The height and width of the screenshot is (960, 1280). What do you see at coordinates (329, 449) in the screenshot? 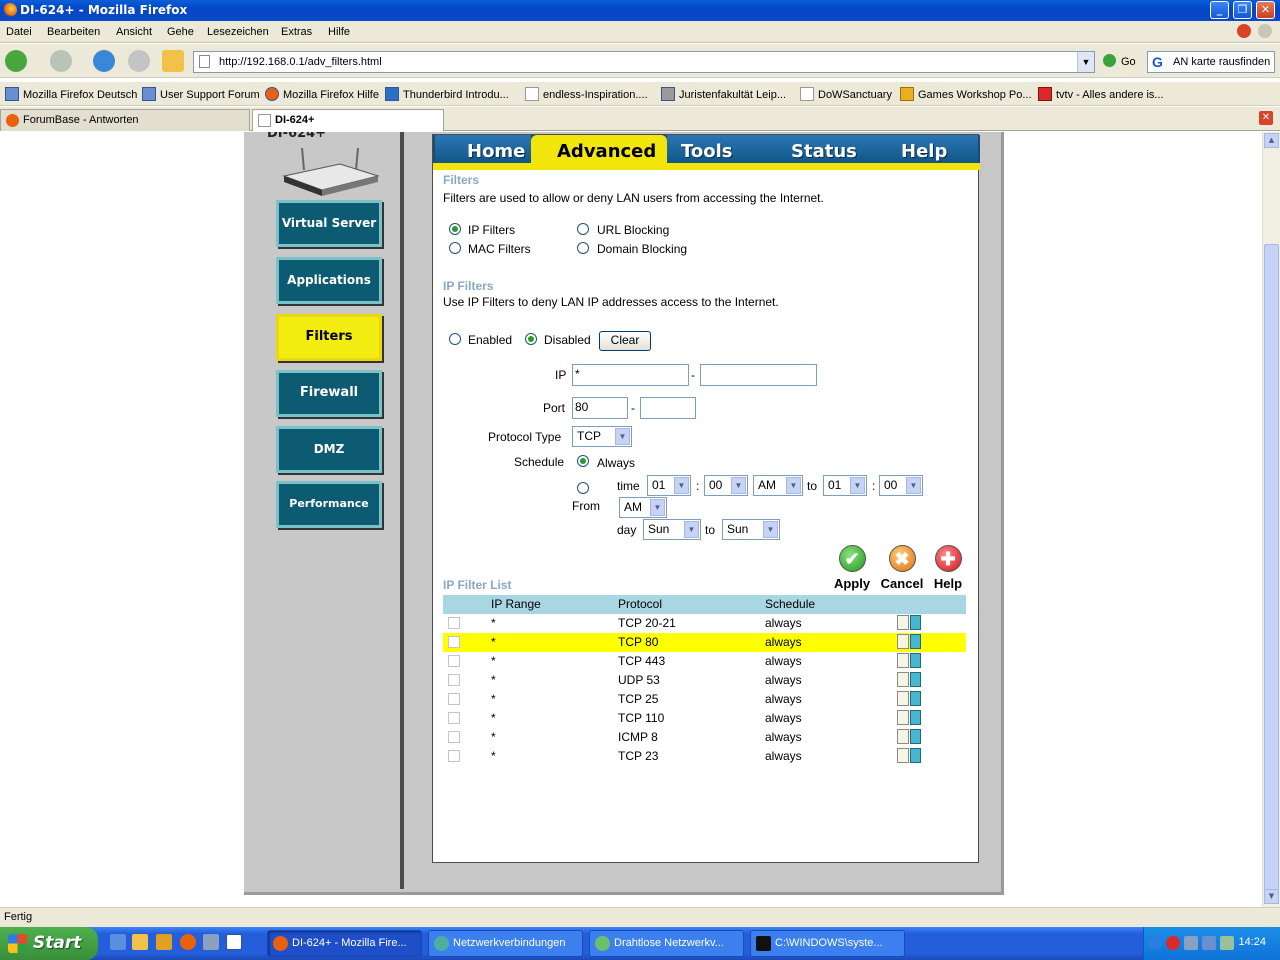
I see `sidebar-dmz-button: DMZ` at bounding box center [329, 449].